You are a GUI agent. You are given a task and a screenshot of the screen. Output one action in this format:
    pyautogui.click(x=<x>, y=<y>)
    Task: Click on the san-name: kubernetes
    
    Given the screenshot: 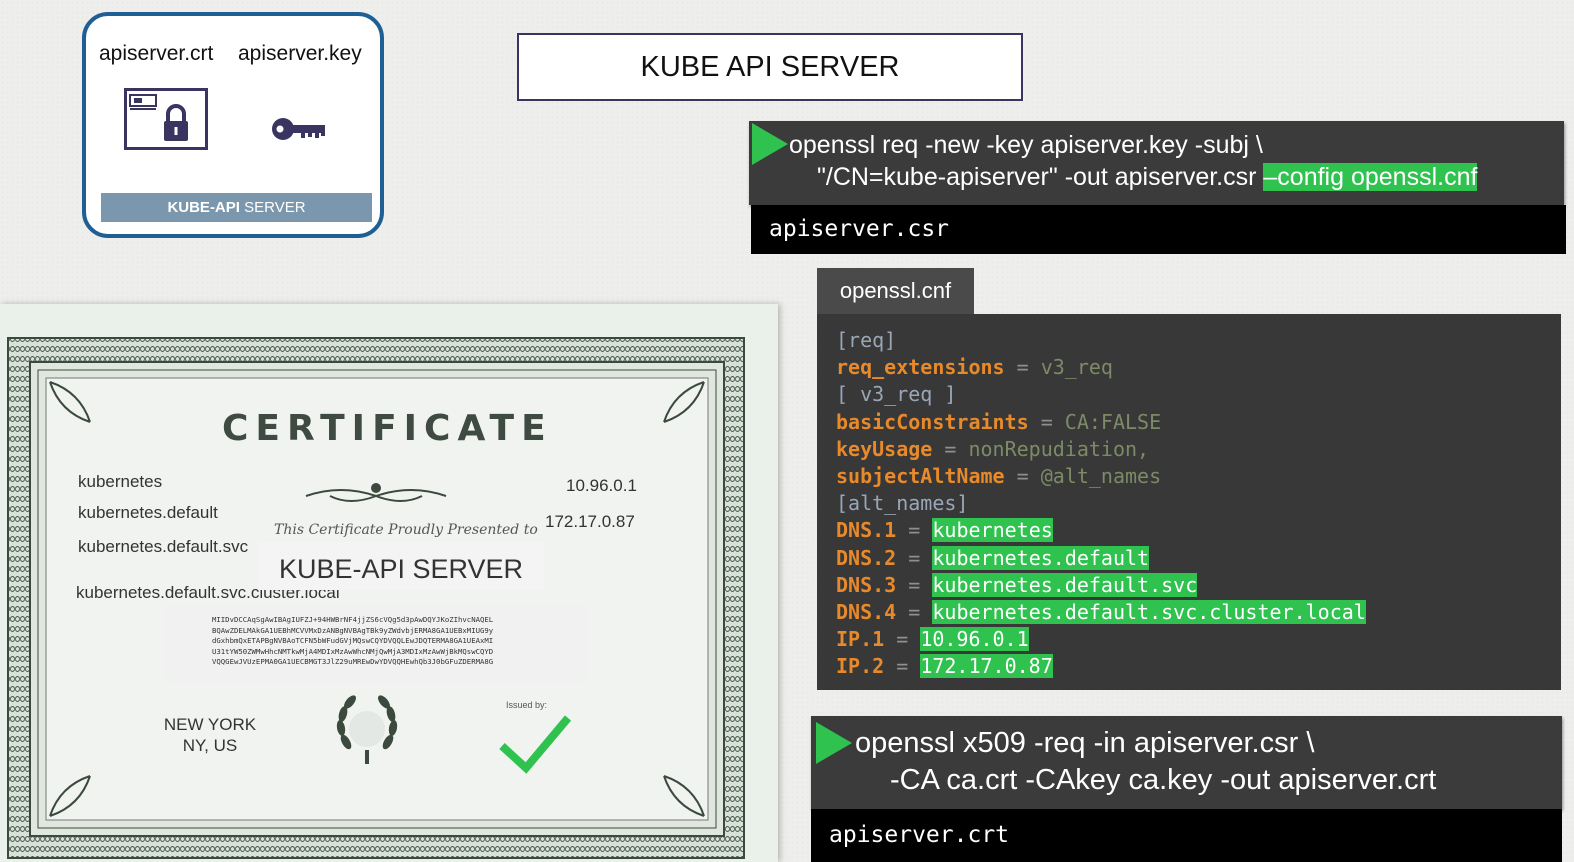 What is the action you would take?
    pyautogui.click(x=120, y=481)
    